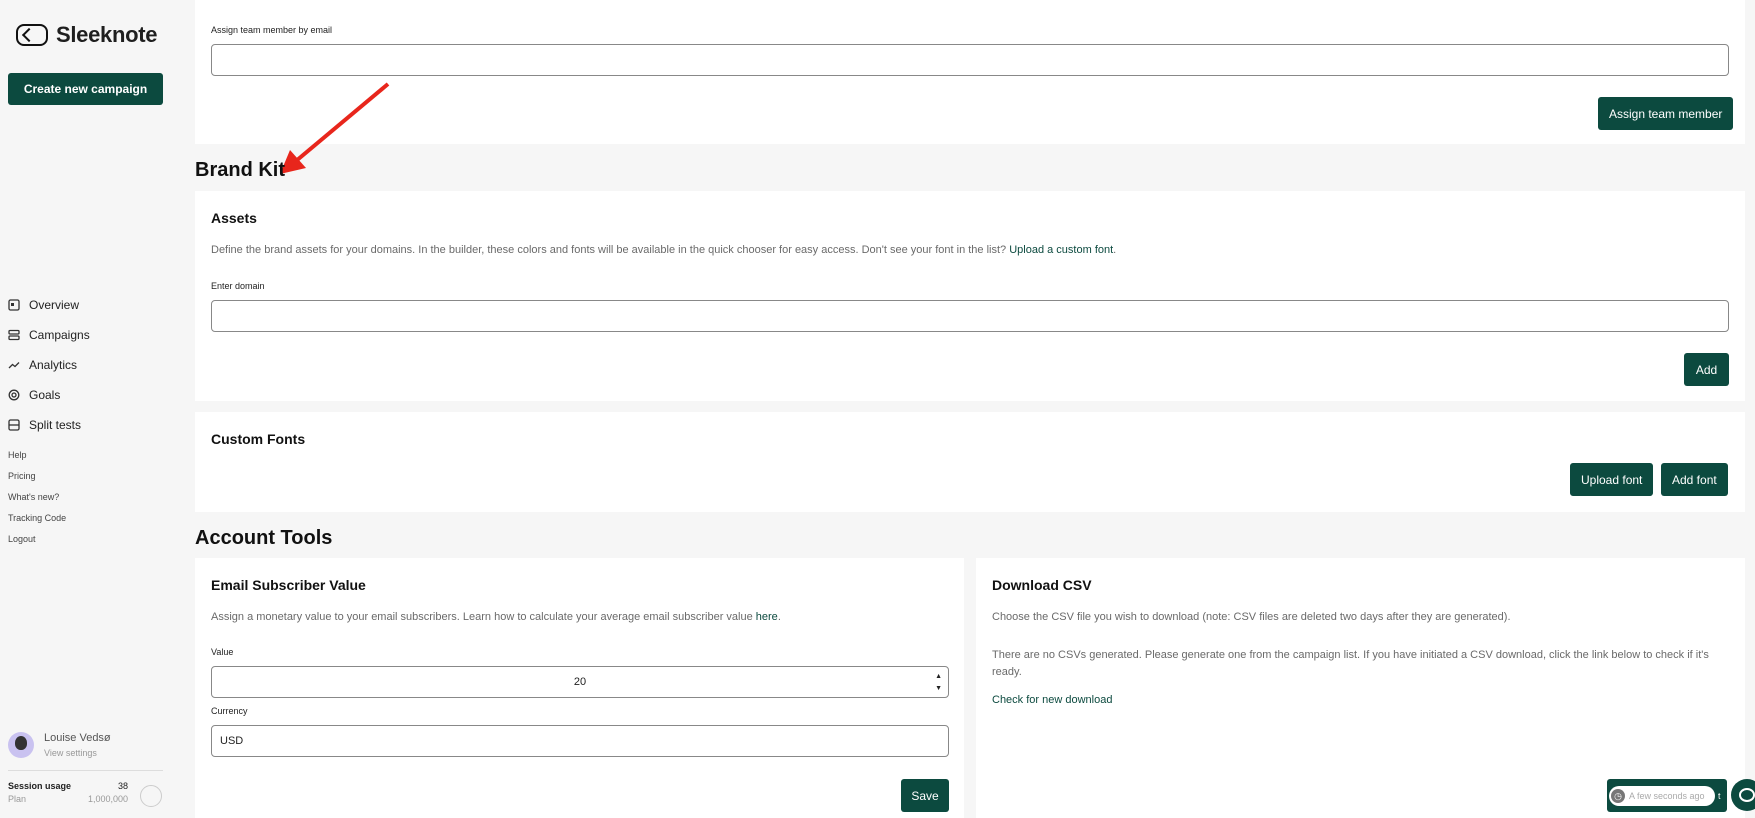 The width and height of the screenshot is (1755, 818). What do you see at coordinates (335, 128) in the screenshot?
I see `annotation-arrow-icon` at bounding box center [335, 128].